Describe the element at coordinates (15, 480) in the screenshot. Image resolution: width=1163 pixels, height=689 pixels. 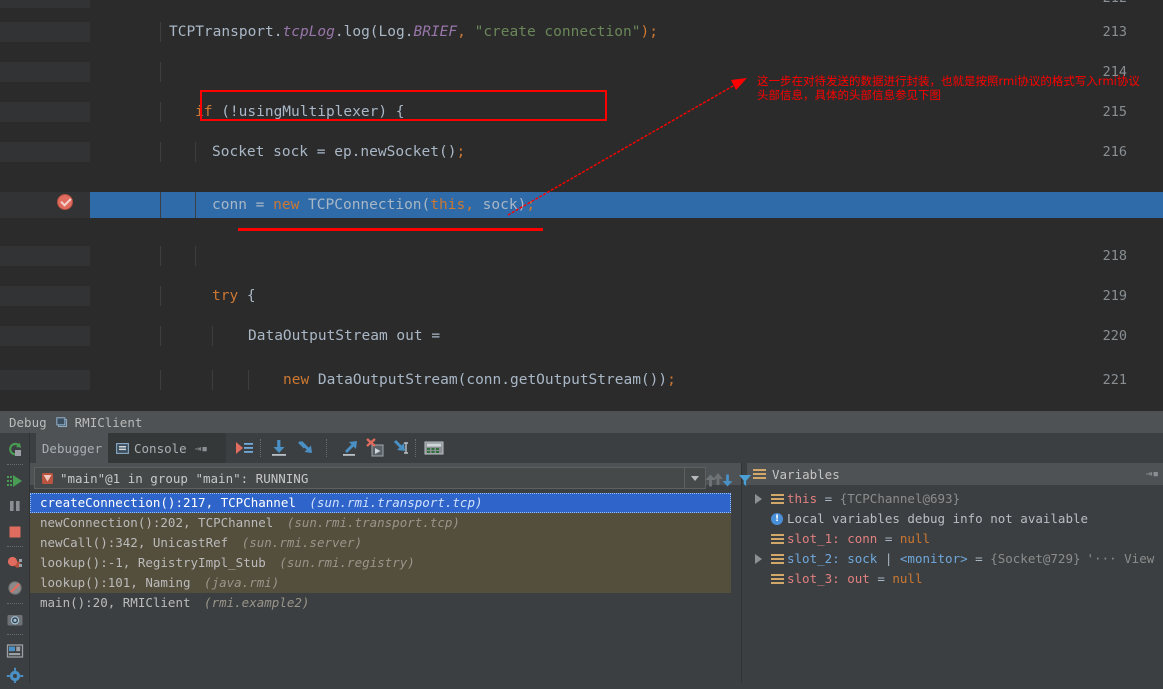
I see `resume-program-button` at that location.